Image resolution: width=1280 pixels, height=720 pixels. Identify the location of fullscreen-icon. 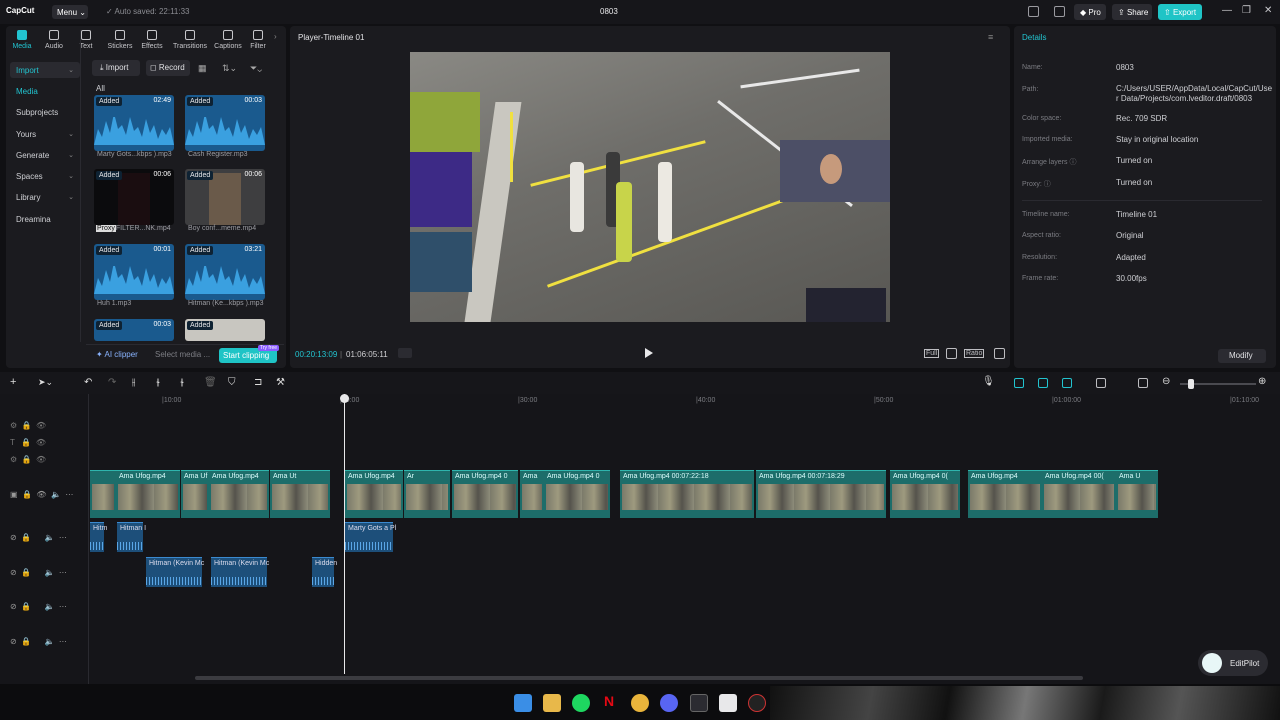
(999, 353).